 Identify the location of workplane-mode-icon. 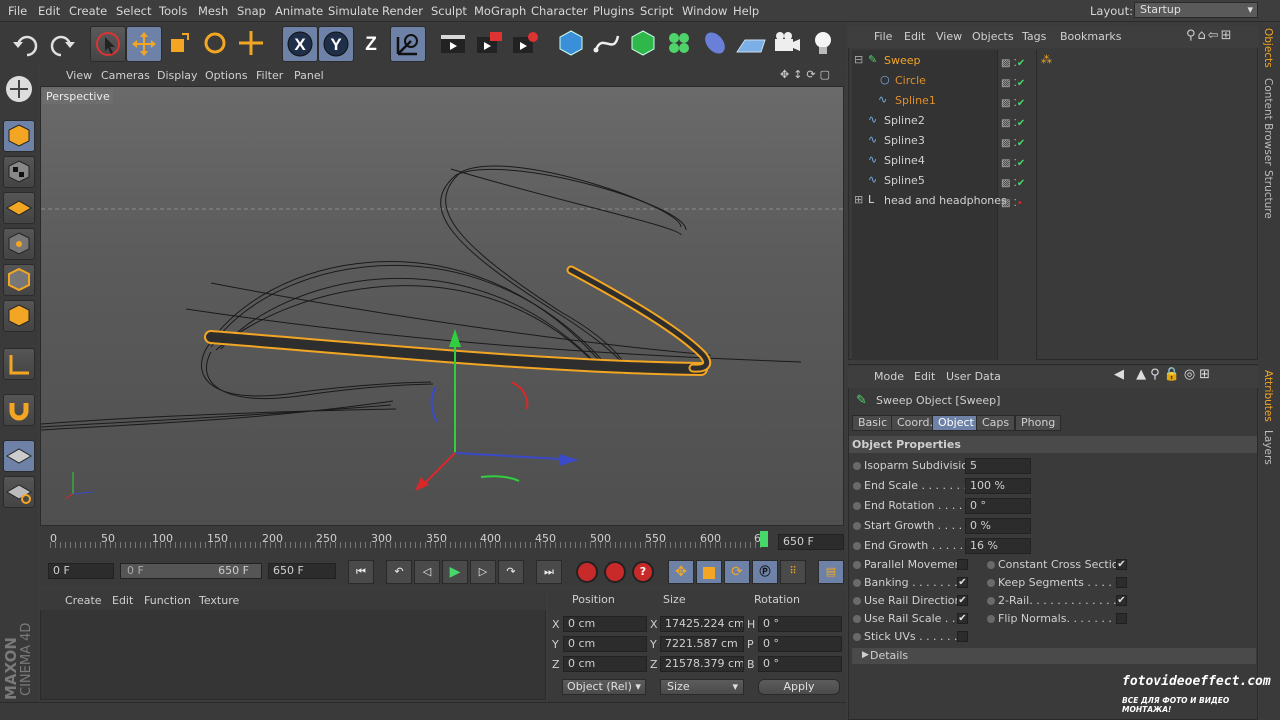
(19, 208).